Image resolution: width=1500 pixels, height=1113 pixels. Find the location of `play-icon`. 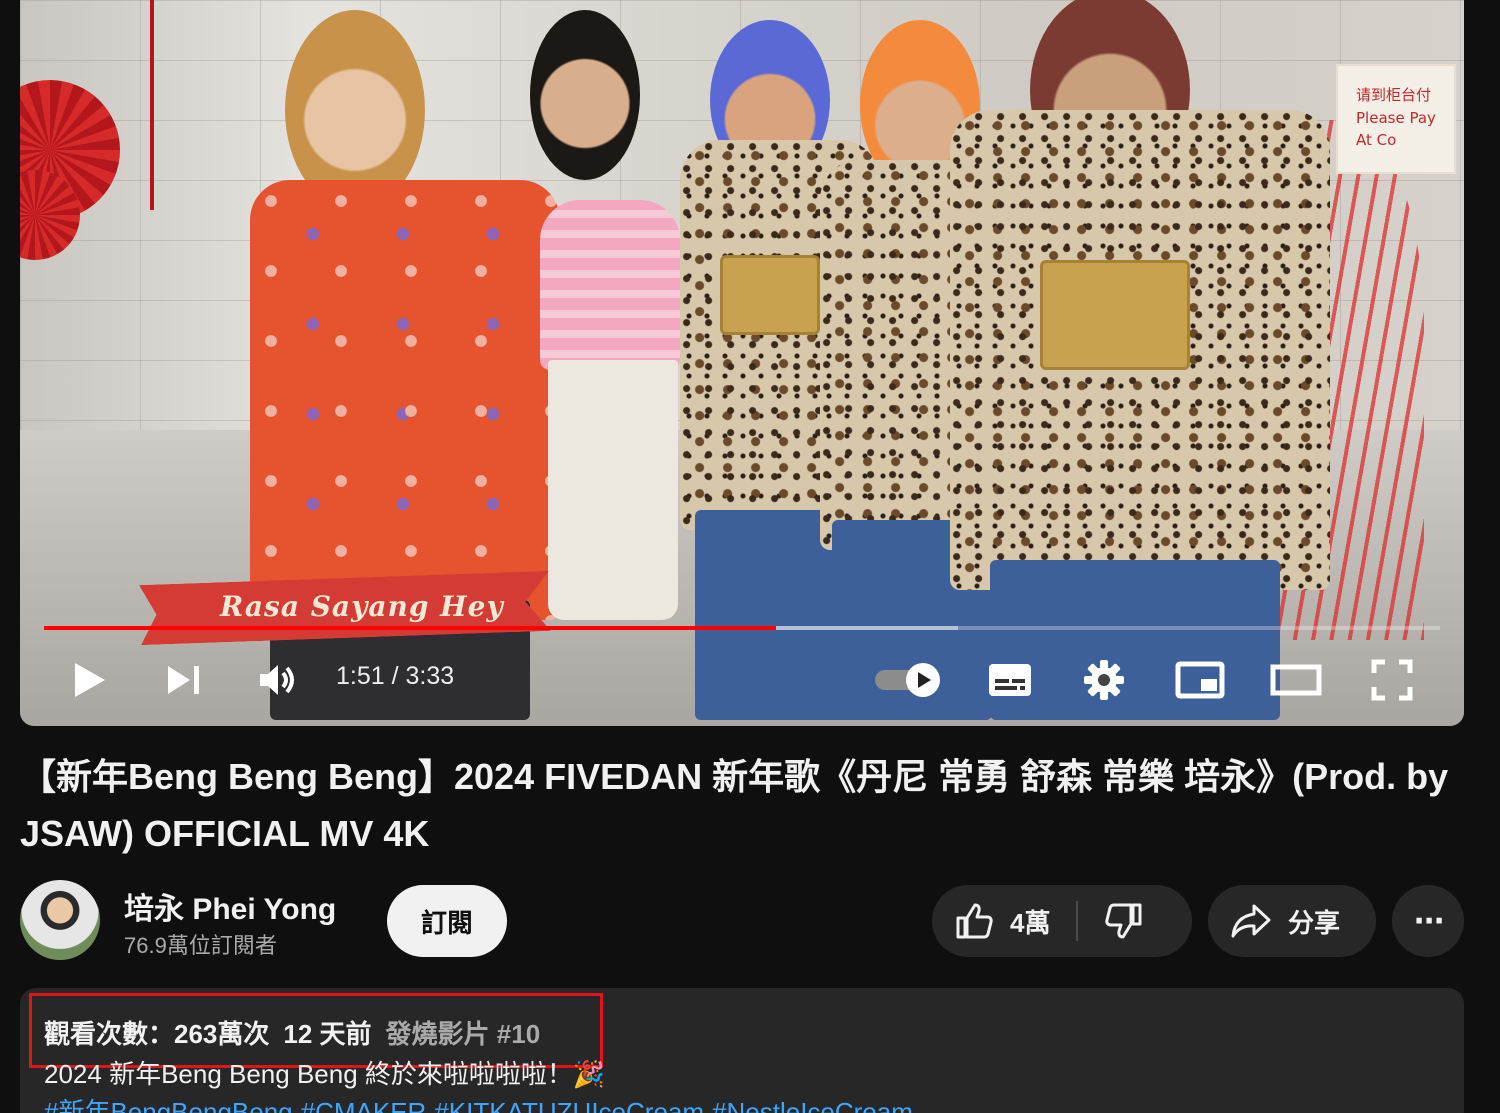

play-icon is located at coordinates (90, 680).